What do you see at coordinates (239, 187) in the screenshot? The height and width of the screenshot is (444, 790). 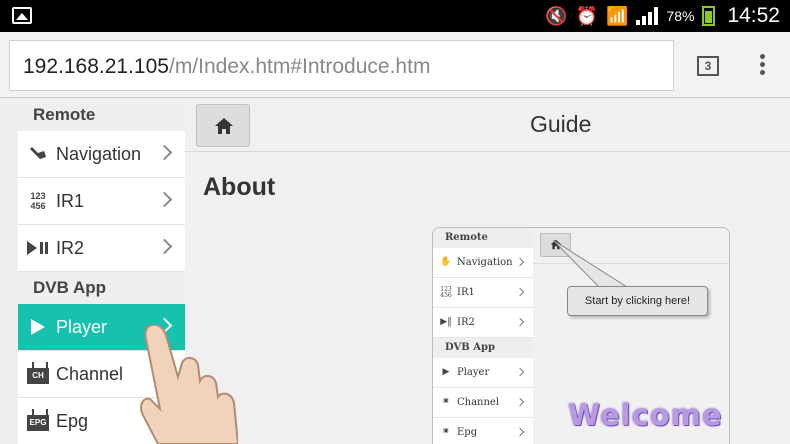 I see `section-title: About` at bounding box center [239, 187].